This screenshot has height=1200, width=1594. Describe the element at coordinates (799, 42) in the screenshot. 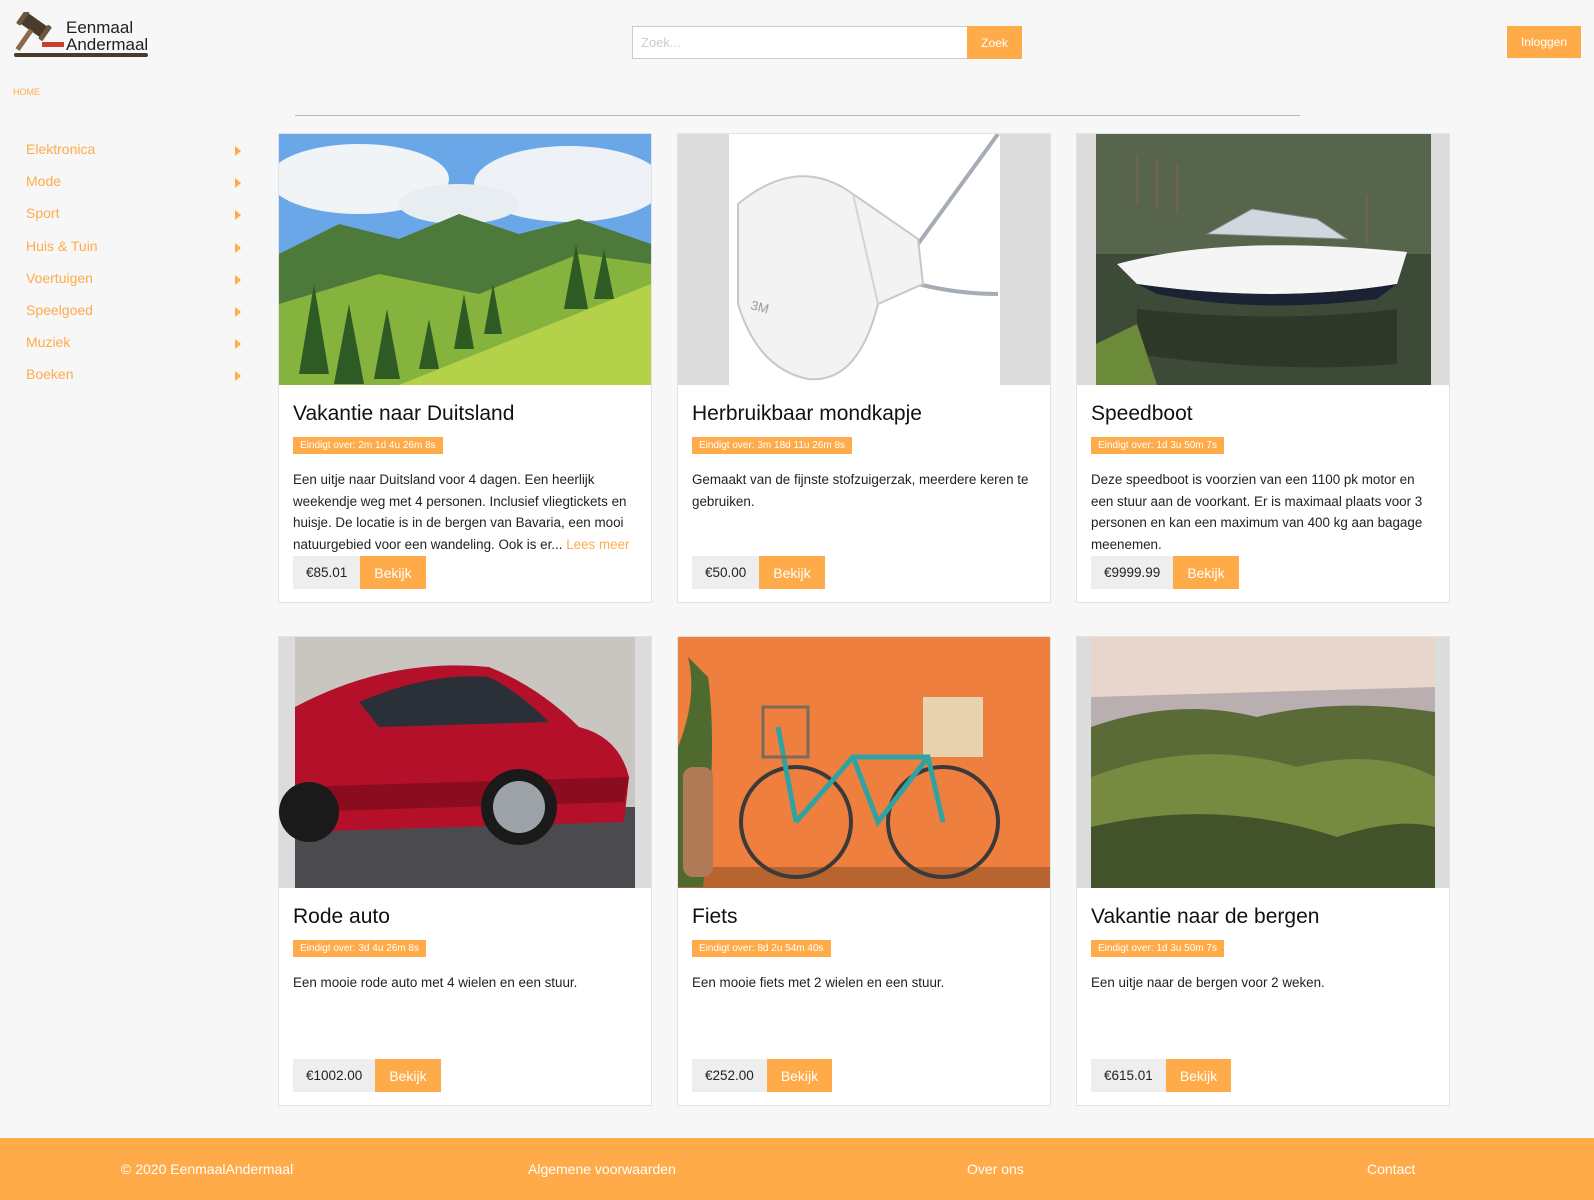

I see `search-input` at that location.